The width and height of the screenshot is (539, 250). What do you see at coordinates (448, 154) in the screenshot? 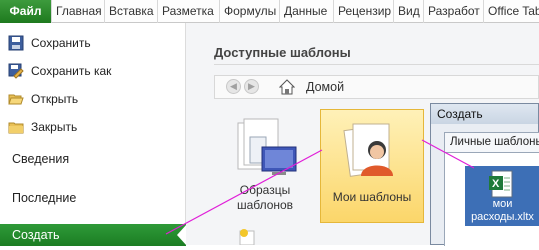
I see `annotation-arrow-right` at bounding box center [448, 154].